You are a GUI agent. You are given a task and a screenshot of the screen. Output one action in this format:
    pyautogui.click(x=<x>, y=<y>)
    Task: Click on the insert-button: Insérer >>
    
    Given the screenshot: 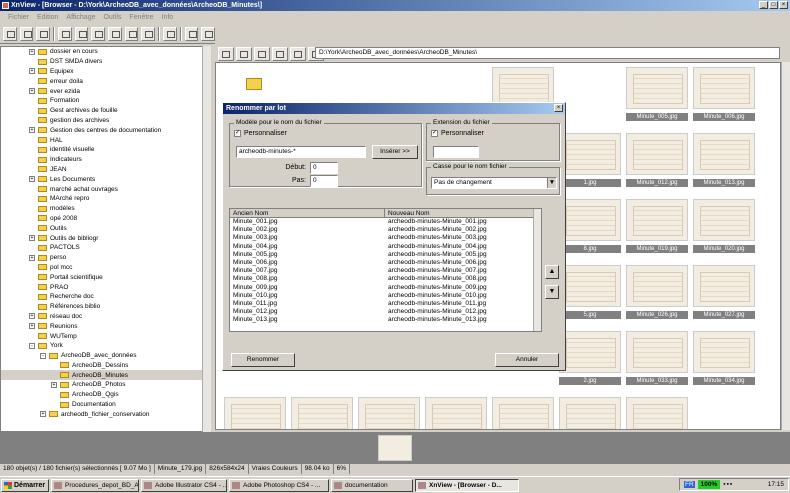 What is the action you would take?
    pyautogui.click(x=395, y=152)
    